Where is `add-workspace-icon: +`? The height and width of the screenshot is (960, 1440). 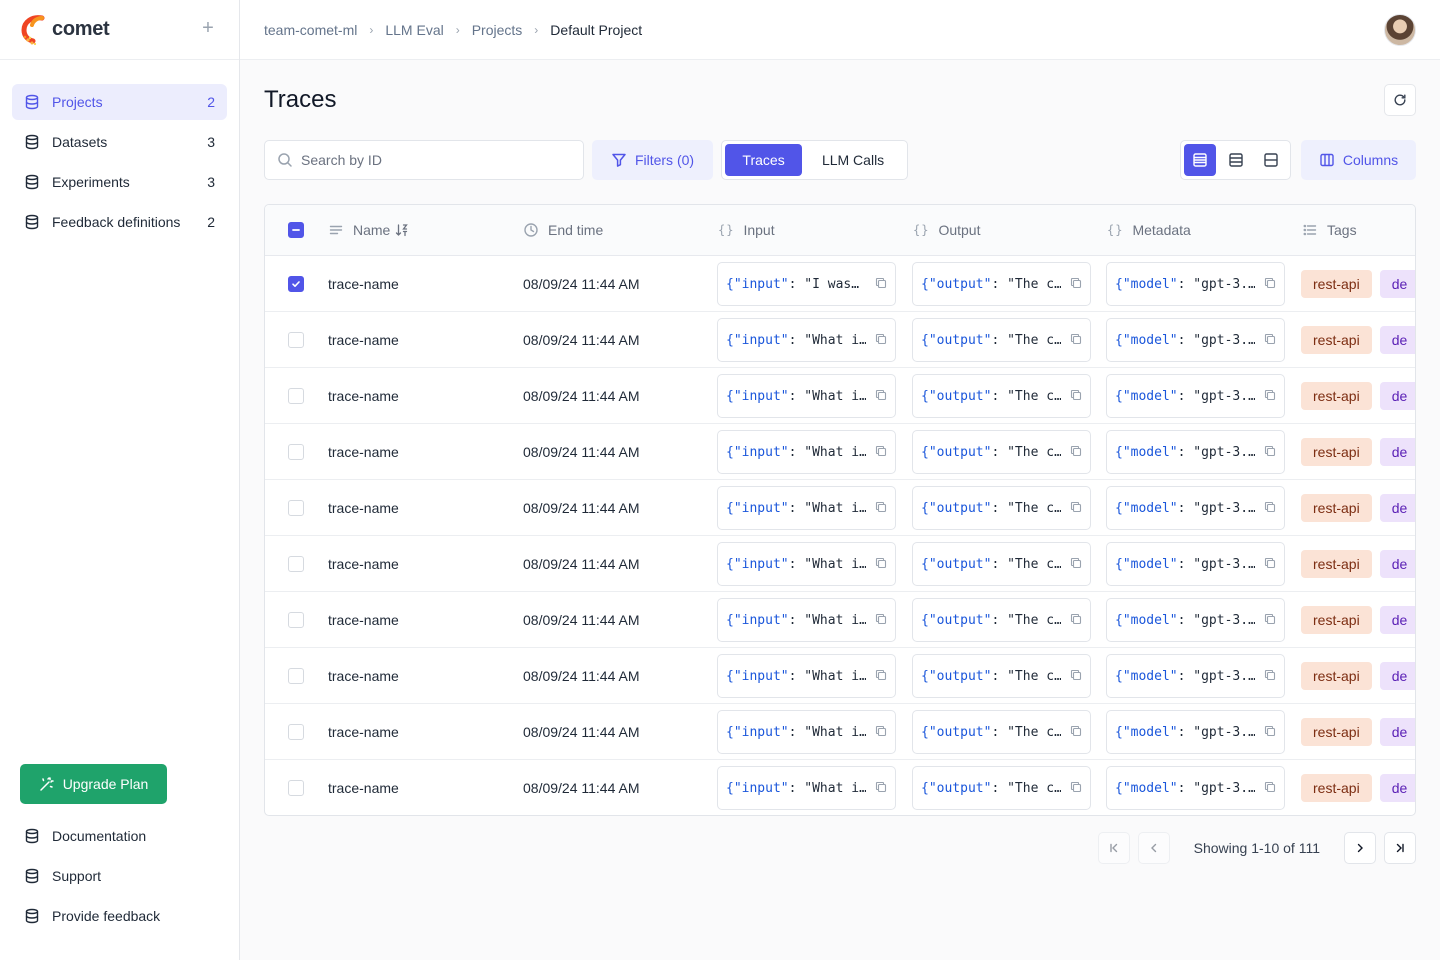
add-workspace-icon: + is located at coordinates (208, 28).